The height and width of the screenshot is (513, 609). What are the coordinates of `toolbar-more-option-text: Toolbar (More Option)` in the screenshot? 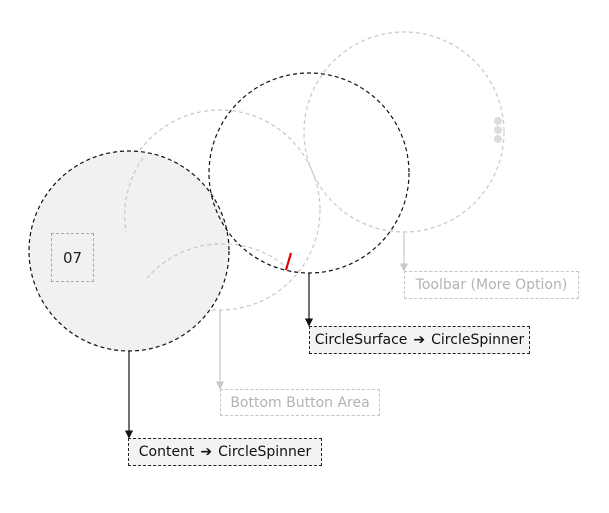 It's located at (491, 285).